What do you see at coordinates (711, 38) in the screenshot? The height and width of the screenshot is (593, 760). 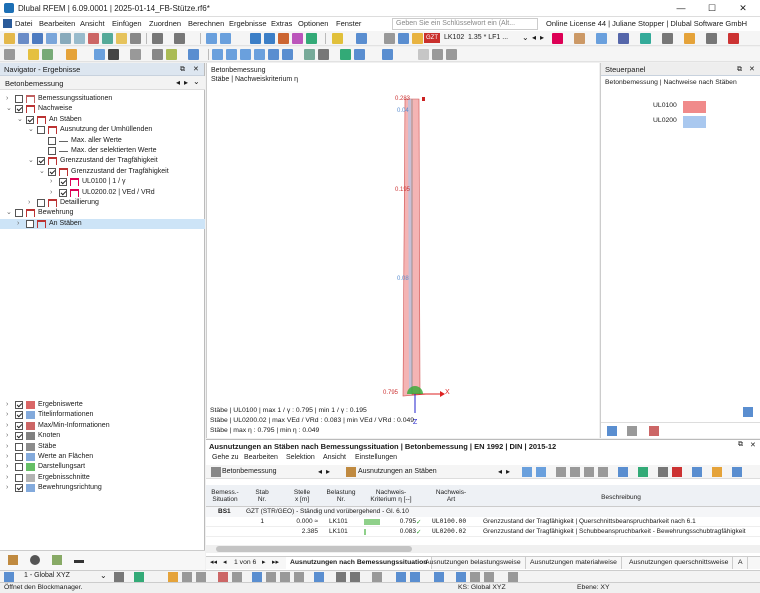 I see `settings-c-icon` at bounding box center [711, 38].